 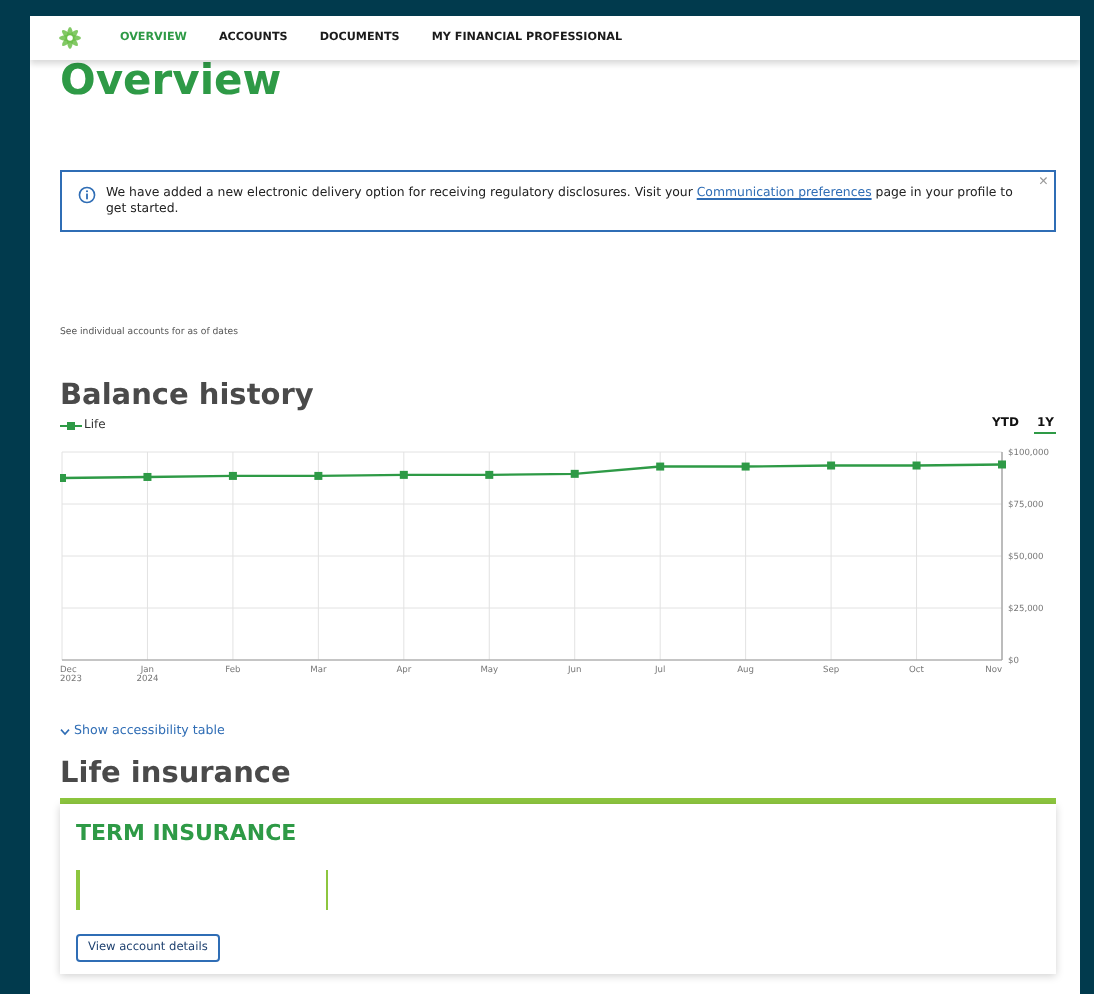 I want to click on logo-icon, so click(x=70, y=38).